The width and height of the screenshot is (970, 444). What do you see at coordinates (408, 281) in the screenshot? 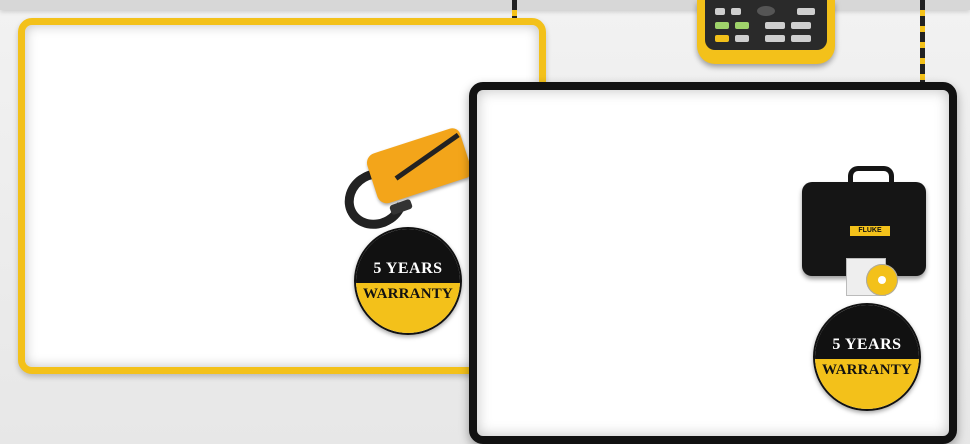
I see `warranty-badge-left: 5 YEARS WARRANTY` at bounding box center [408, 281].